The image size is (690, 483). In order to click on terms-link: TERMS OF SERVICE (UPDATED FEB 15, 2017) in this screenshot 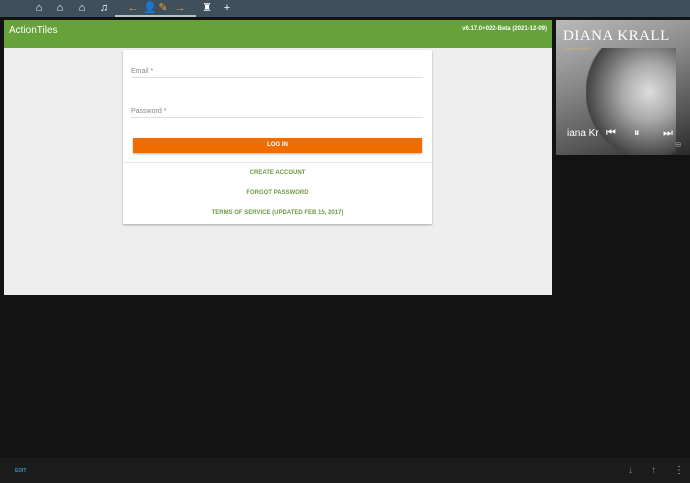, I will do `click(277, 213)`.